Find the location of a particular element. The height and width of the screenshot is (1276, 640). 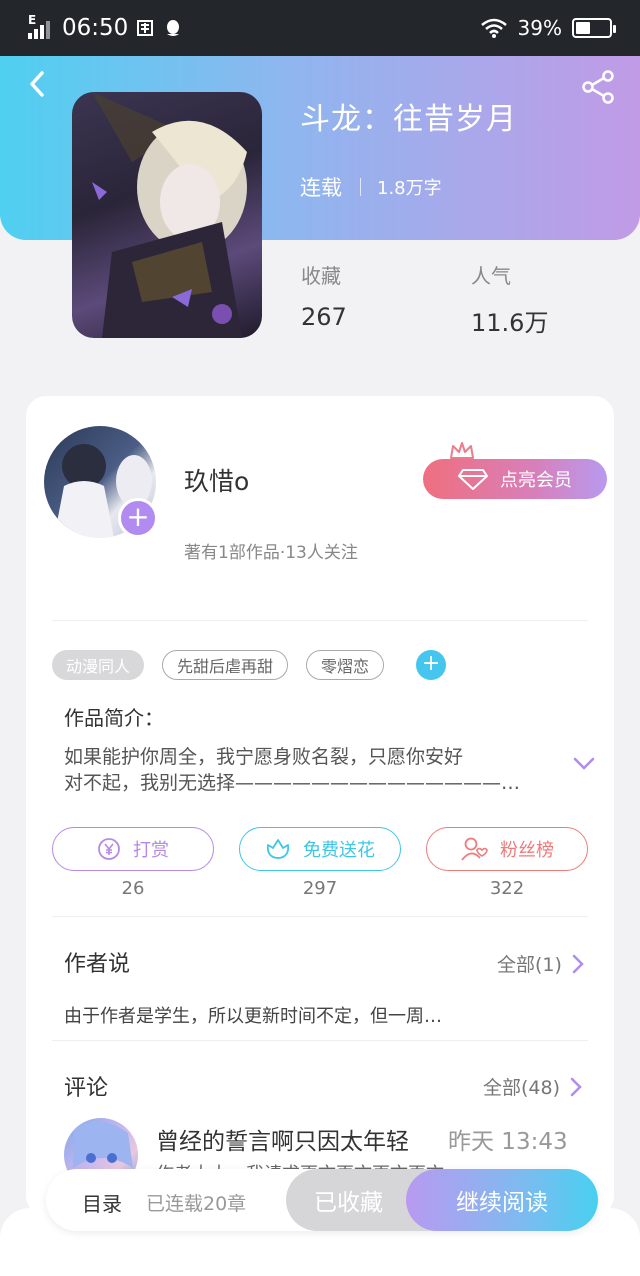

stat-value: 11.6万 is located at coordinates (510, 323).